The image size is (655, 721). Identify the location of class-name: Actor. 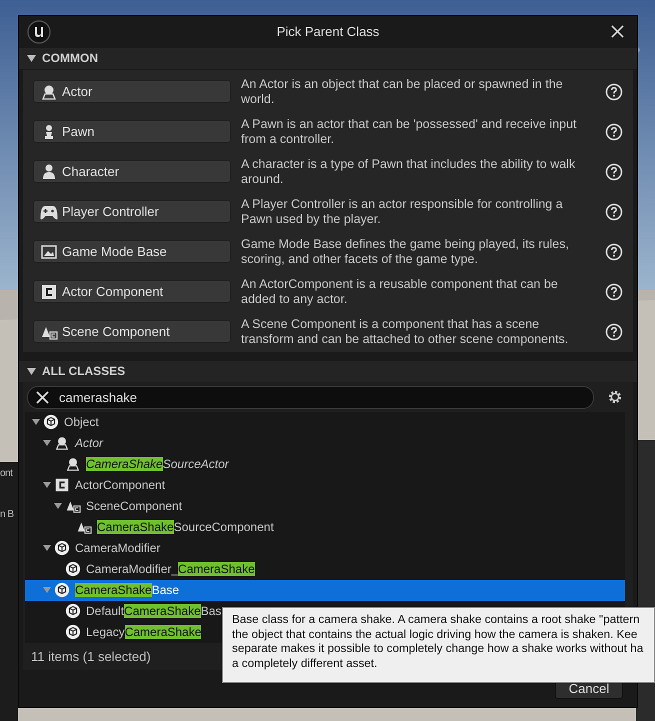
(89, 443).